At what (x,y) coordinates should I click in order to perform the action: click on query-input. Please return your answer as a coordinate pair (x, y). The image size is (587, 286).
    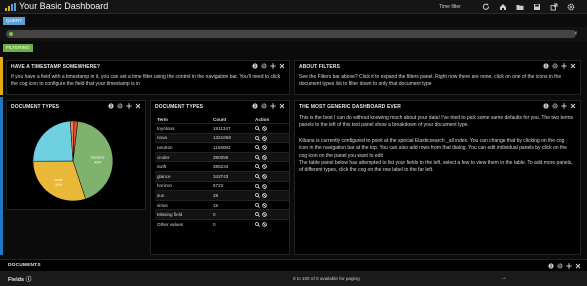
    Looking at the image, I should click on (291, 34).